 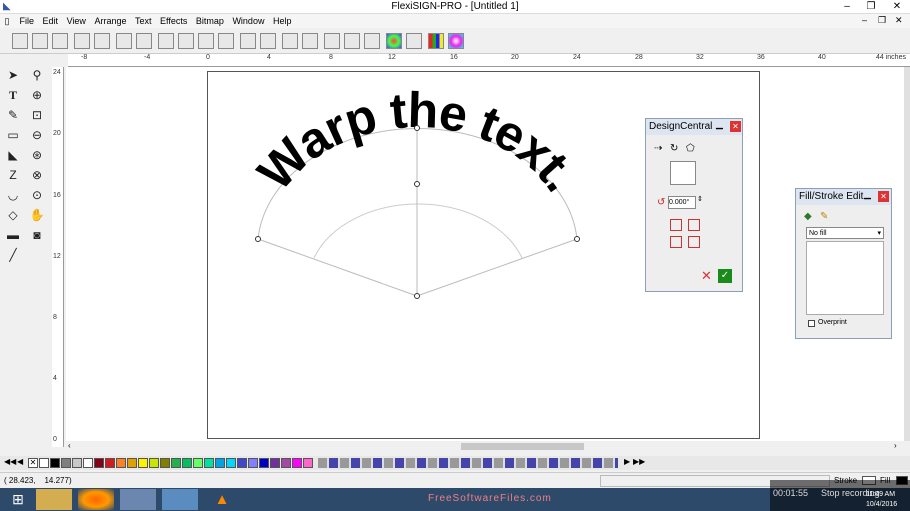 What do you see at coordinates (725, 276) in the screenshot?
I see `apply-icon: ✓` at bounding box center [725, 276].